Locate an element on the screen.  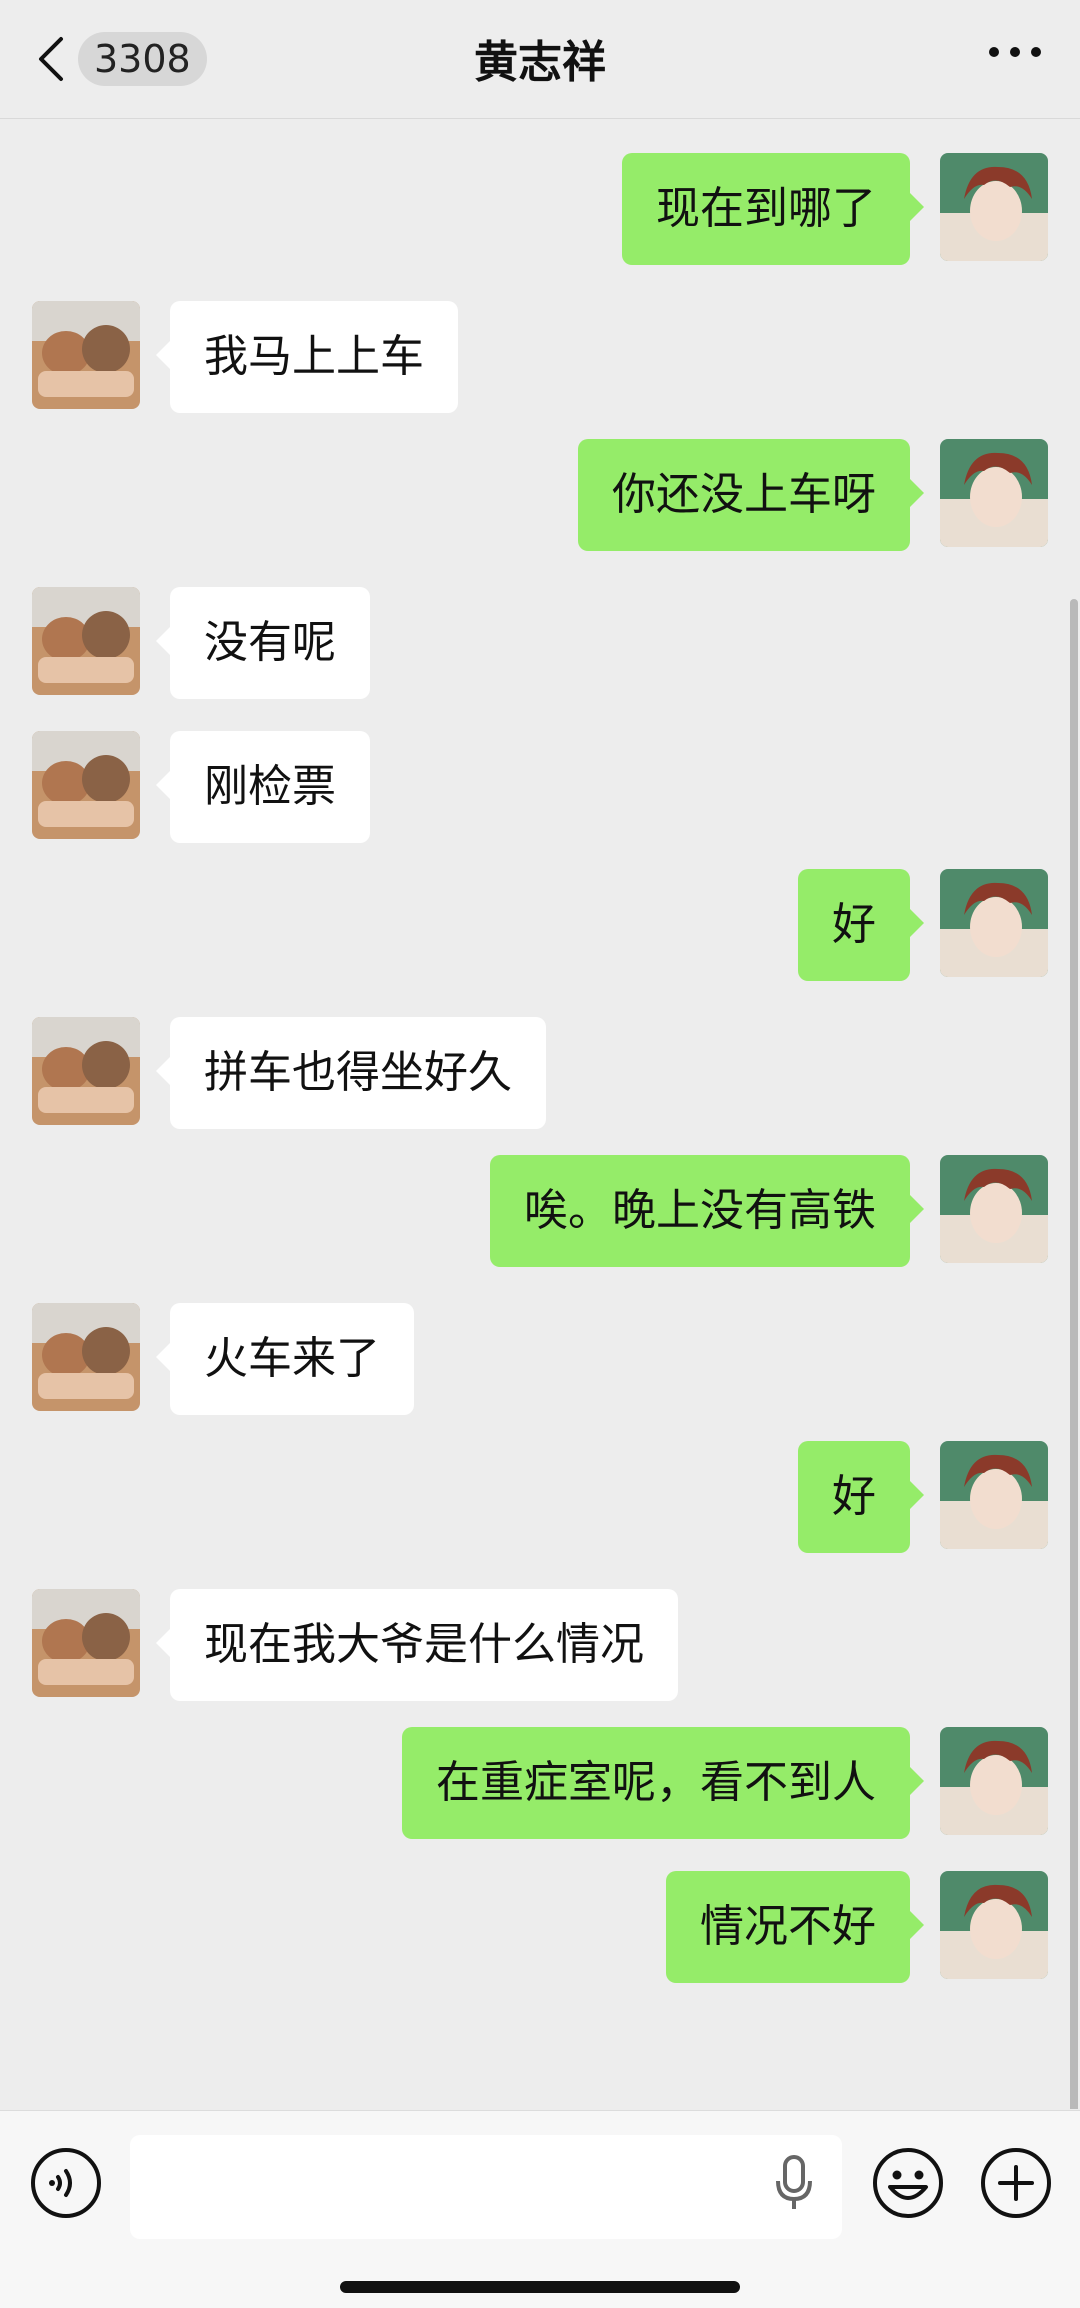
incoming-message: 刚检票 is located at coordinates (263, 787).